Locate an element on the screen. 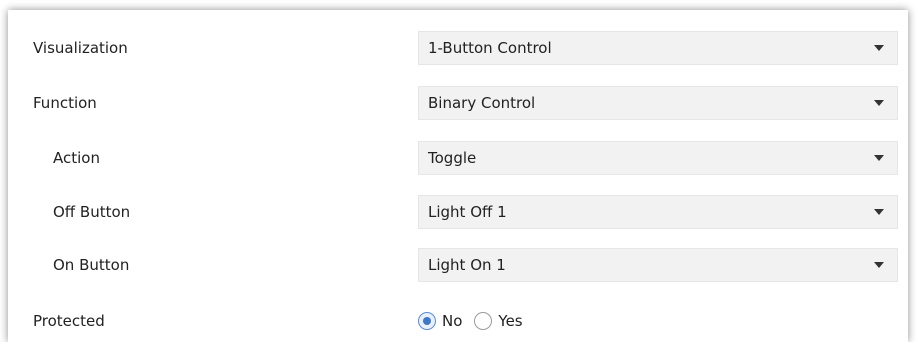 The width and height of the screenshot is (918, 342). protected-yes-radio: Yes is located at coordinates (498, 321).